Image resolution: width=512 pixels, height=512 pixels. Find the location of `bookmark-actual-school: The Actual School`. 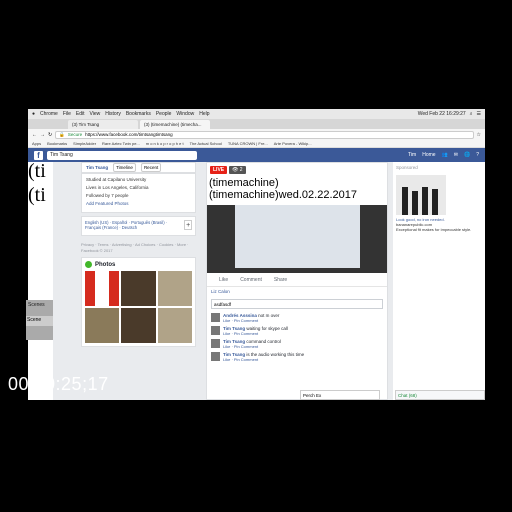

bookmark-actual-school: The Actual School is located at coordinates (206, 143).